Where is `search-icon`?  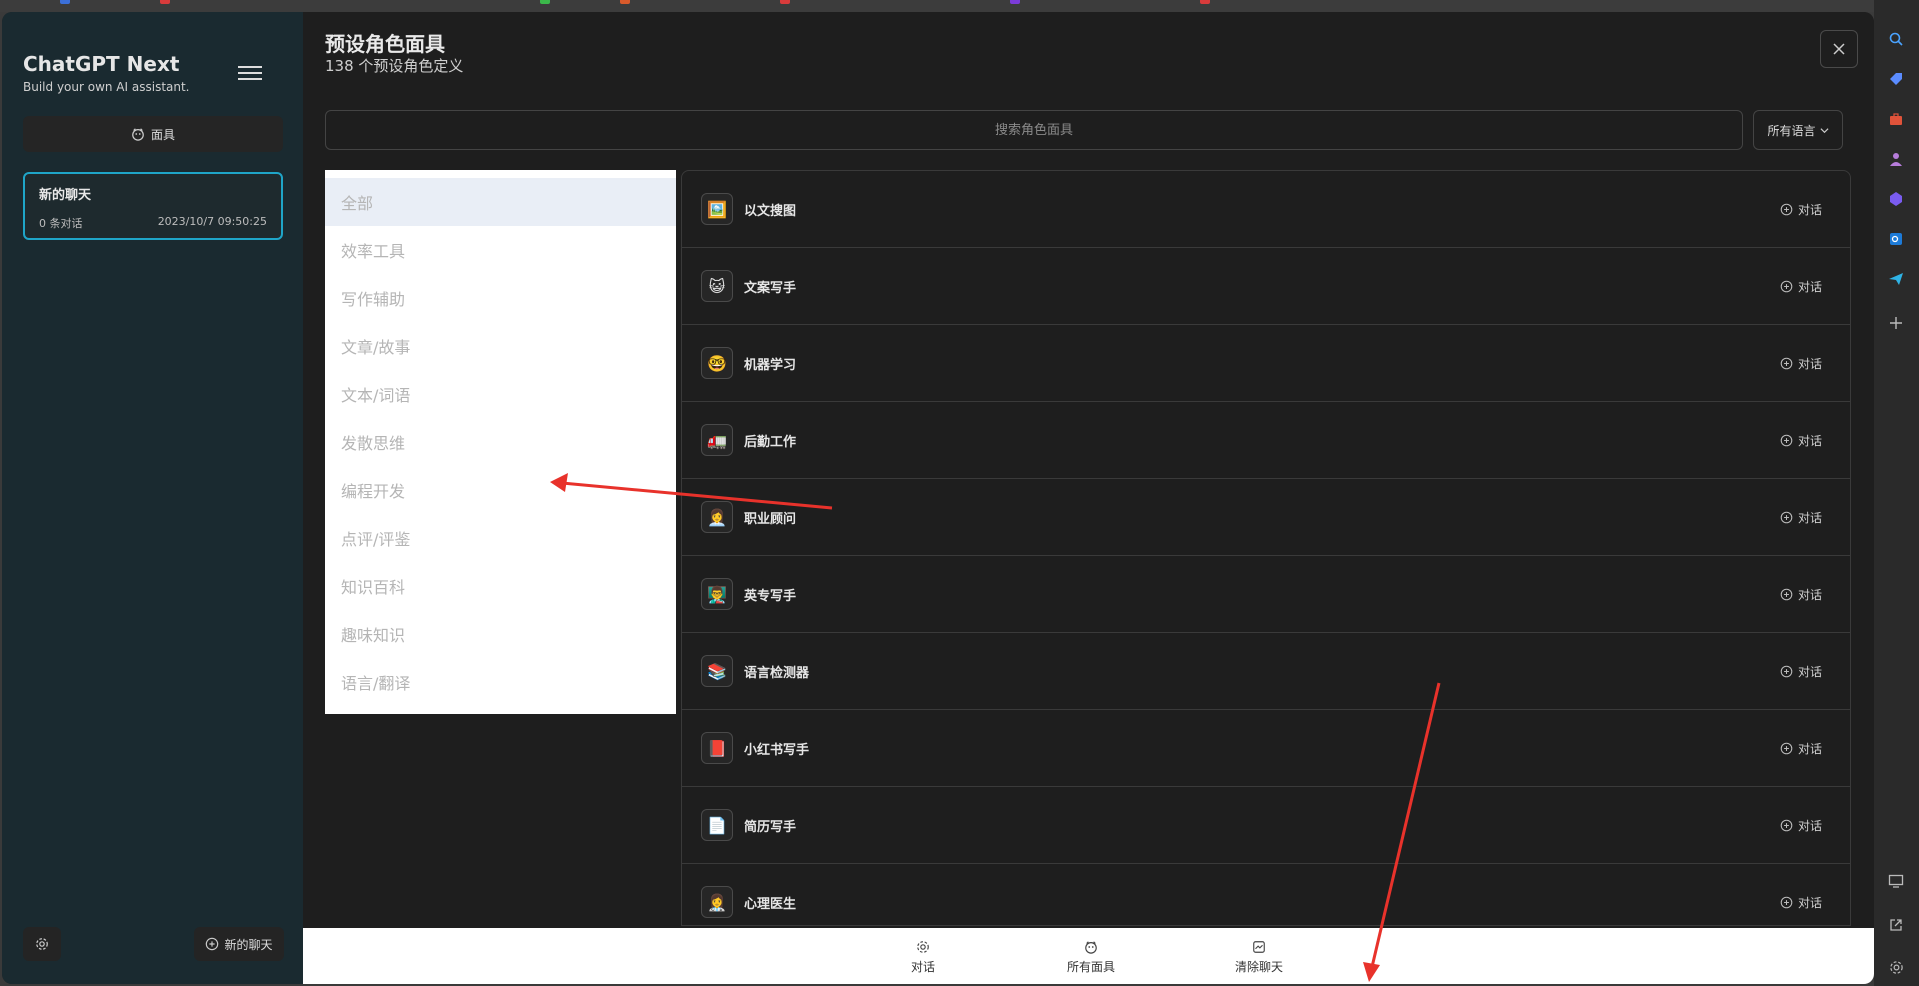 search-icon is located at coordinates (1896, 39).